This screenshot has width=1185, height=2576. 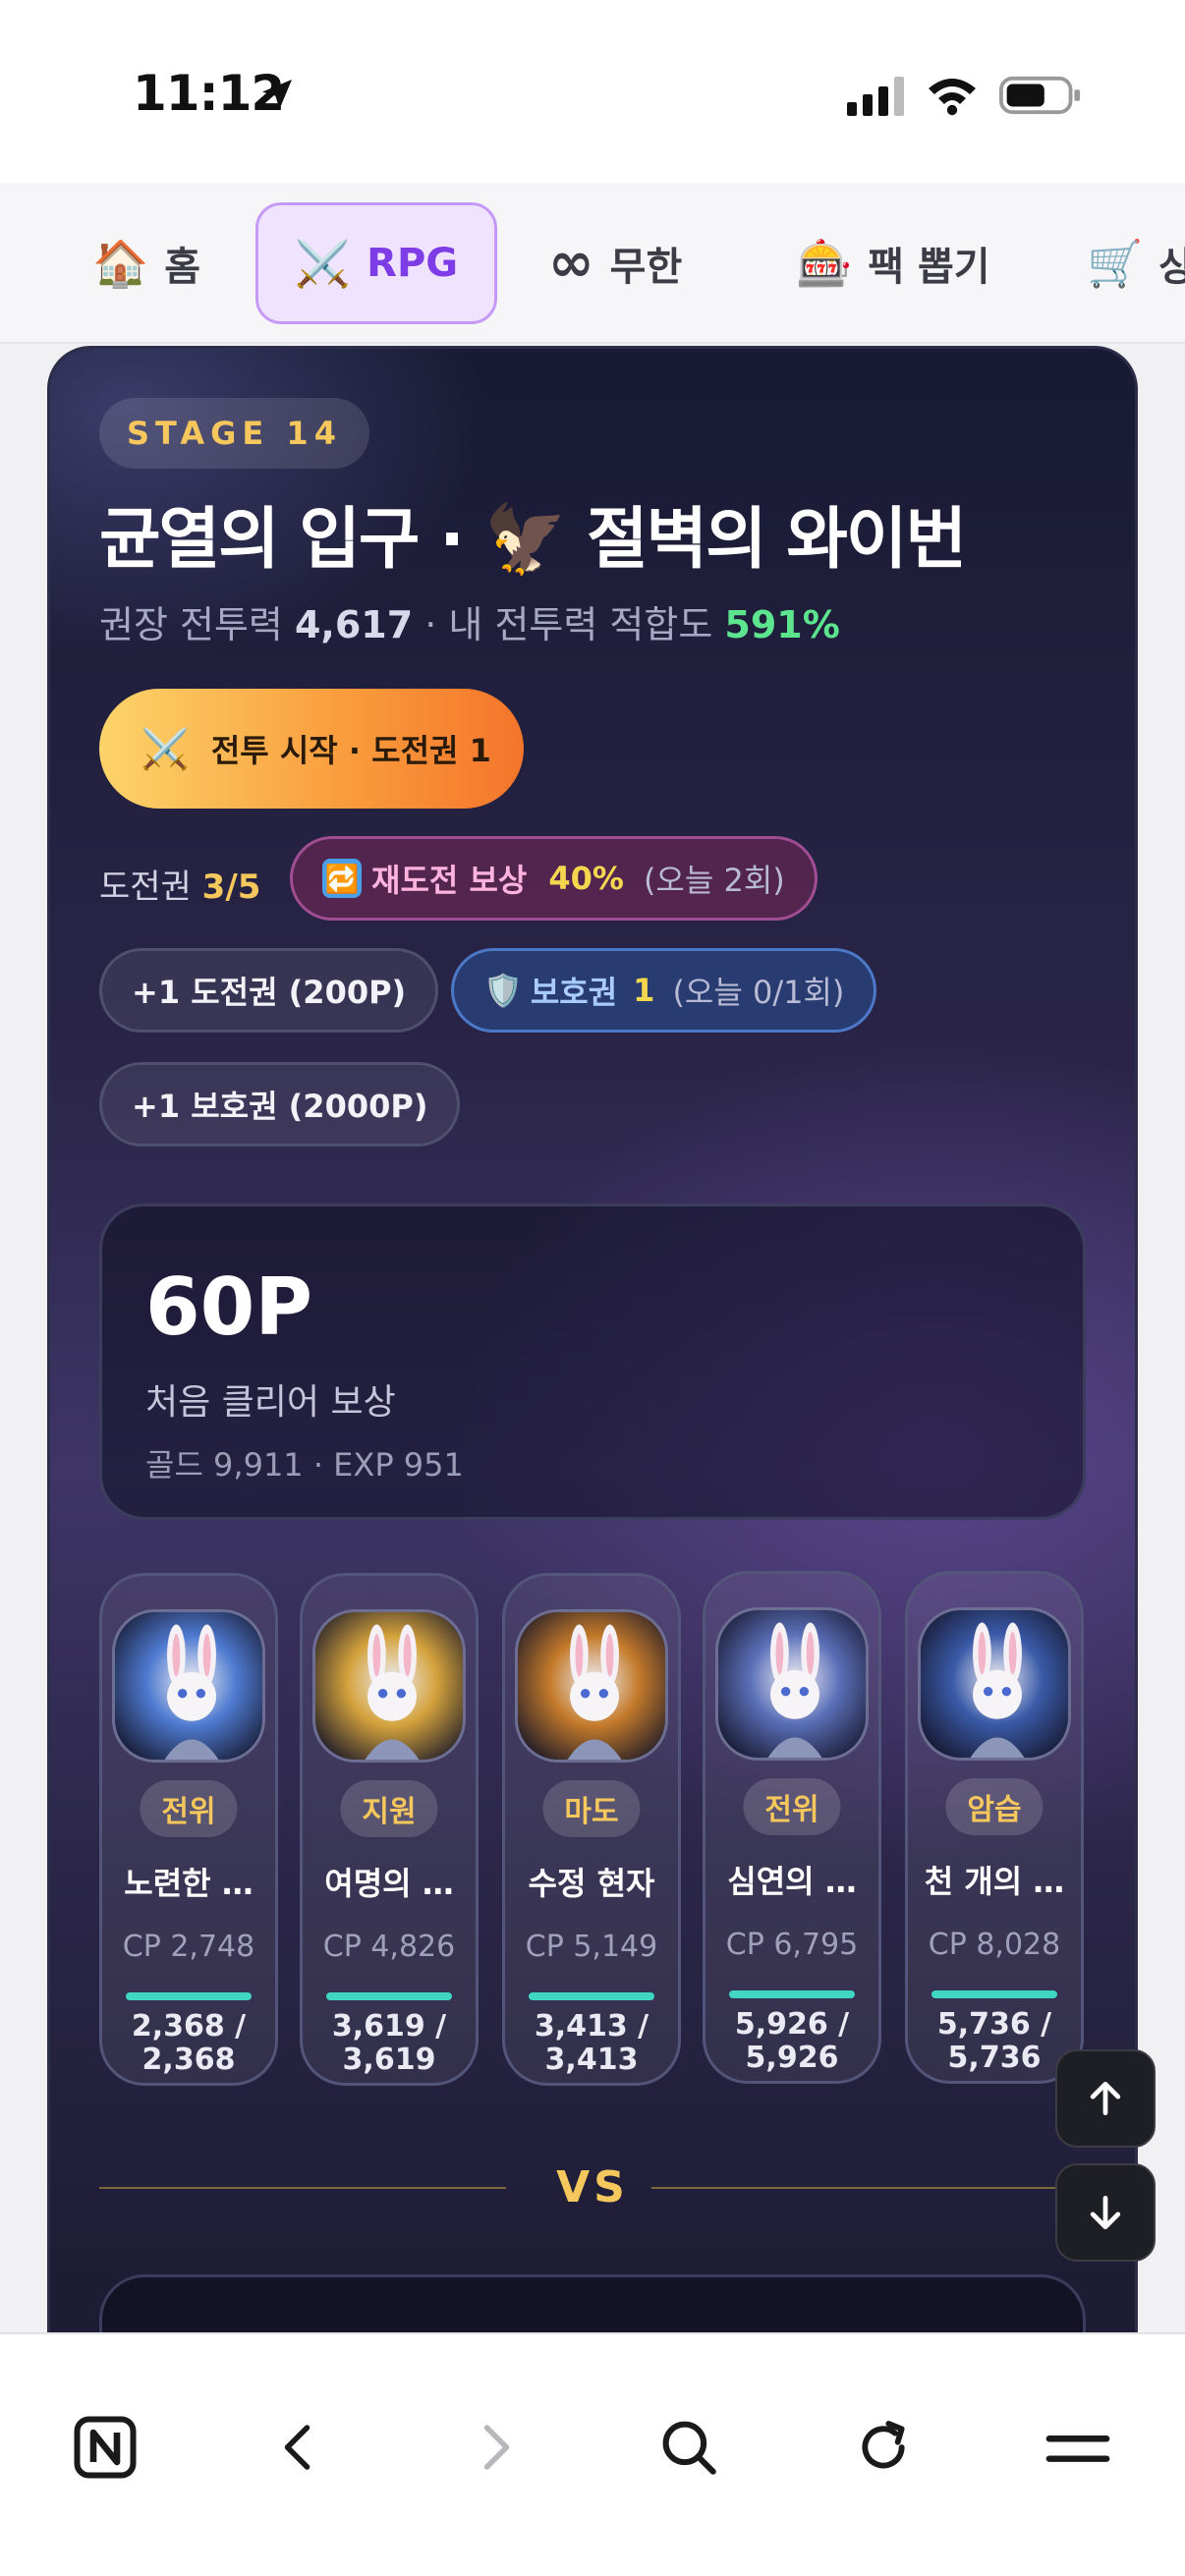 I want to click on retry-reward-note: (오늘 2회), so click(x=714, y=880).